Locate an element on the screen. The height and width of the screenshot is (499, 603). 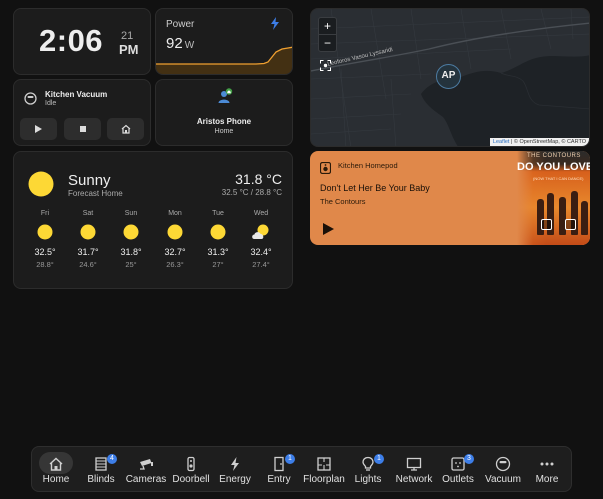
map-zoom-control: + − is located at coordinates (327, 34).